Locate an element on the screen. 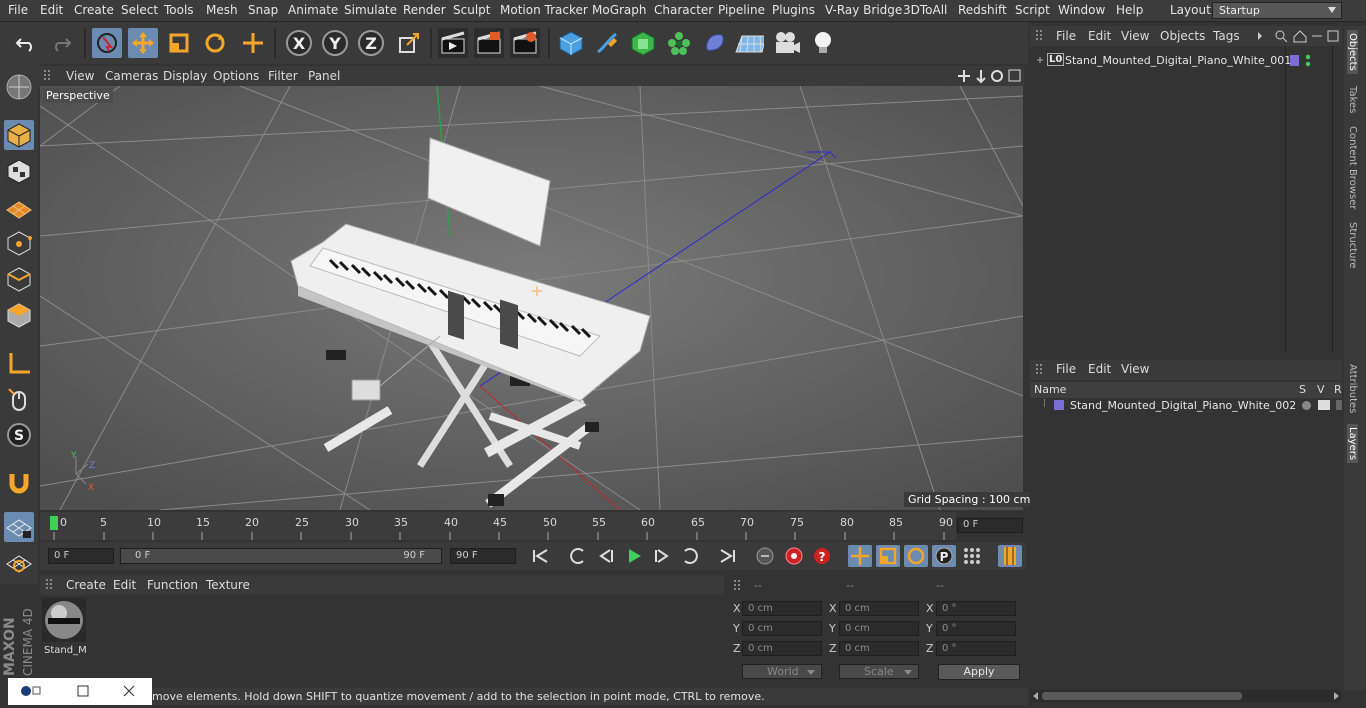 This screenshot has height=708, width=1366. objects-toolbar-icons is located at coordinates (1298, 36).